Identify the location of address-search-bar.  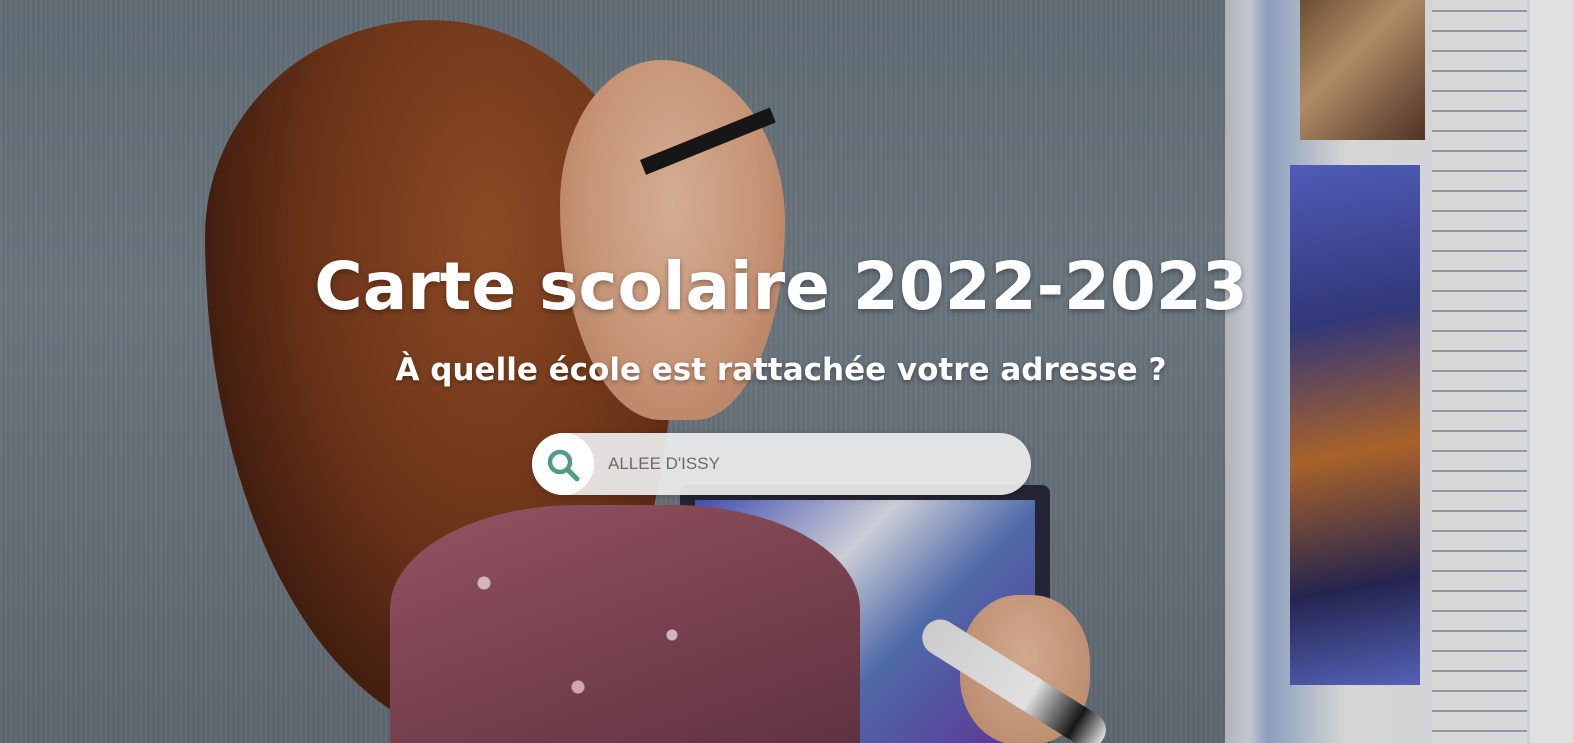
(781, 464).